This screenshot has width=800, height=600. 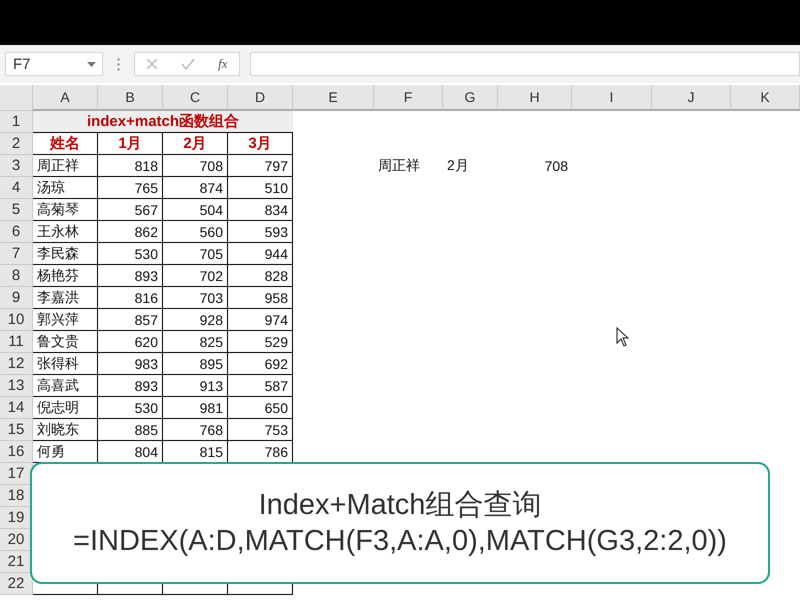 I want to click on table-cell: 708, so click(x=195, y=166).